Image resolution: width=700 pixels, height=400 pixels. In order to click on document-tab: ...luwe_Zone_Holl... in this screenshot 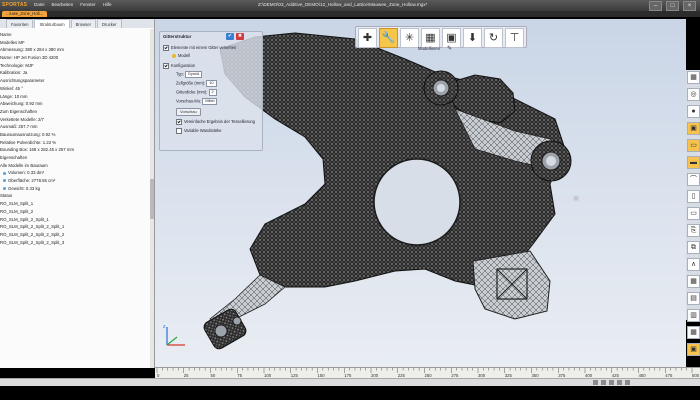, I will do `click(25, 14)`.